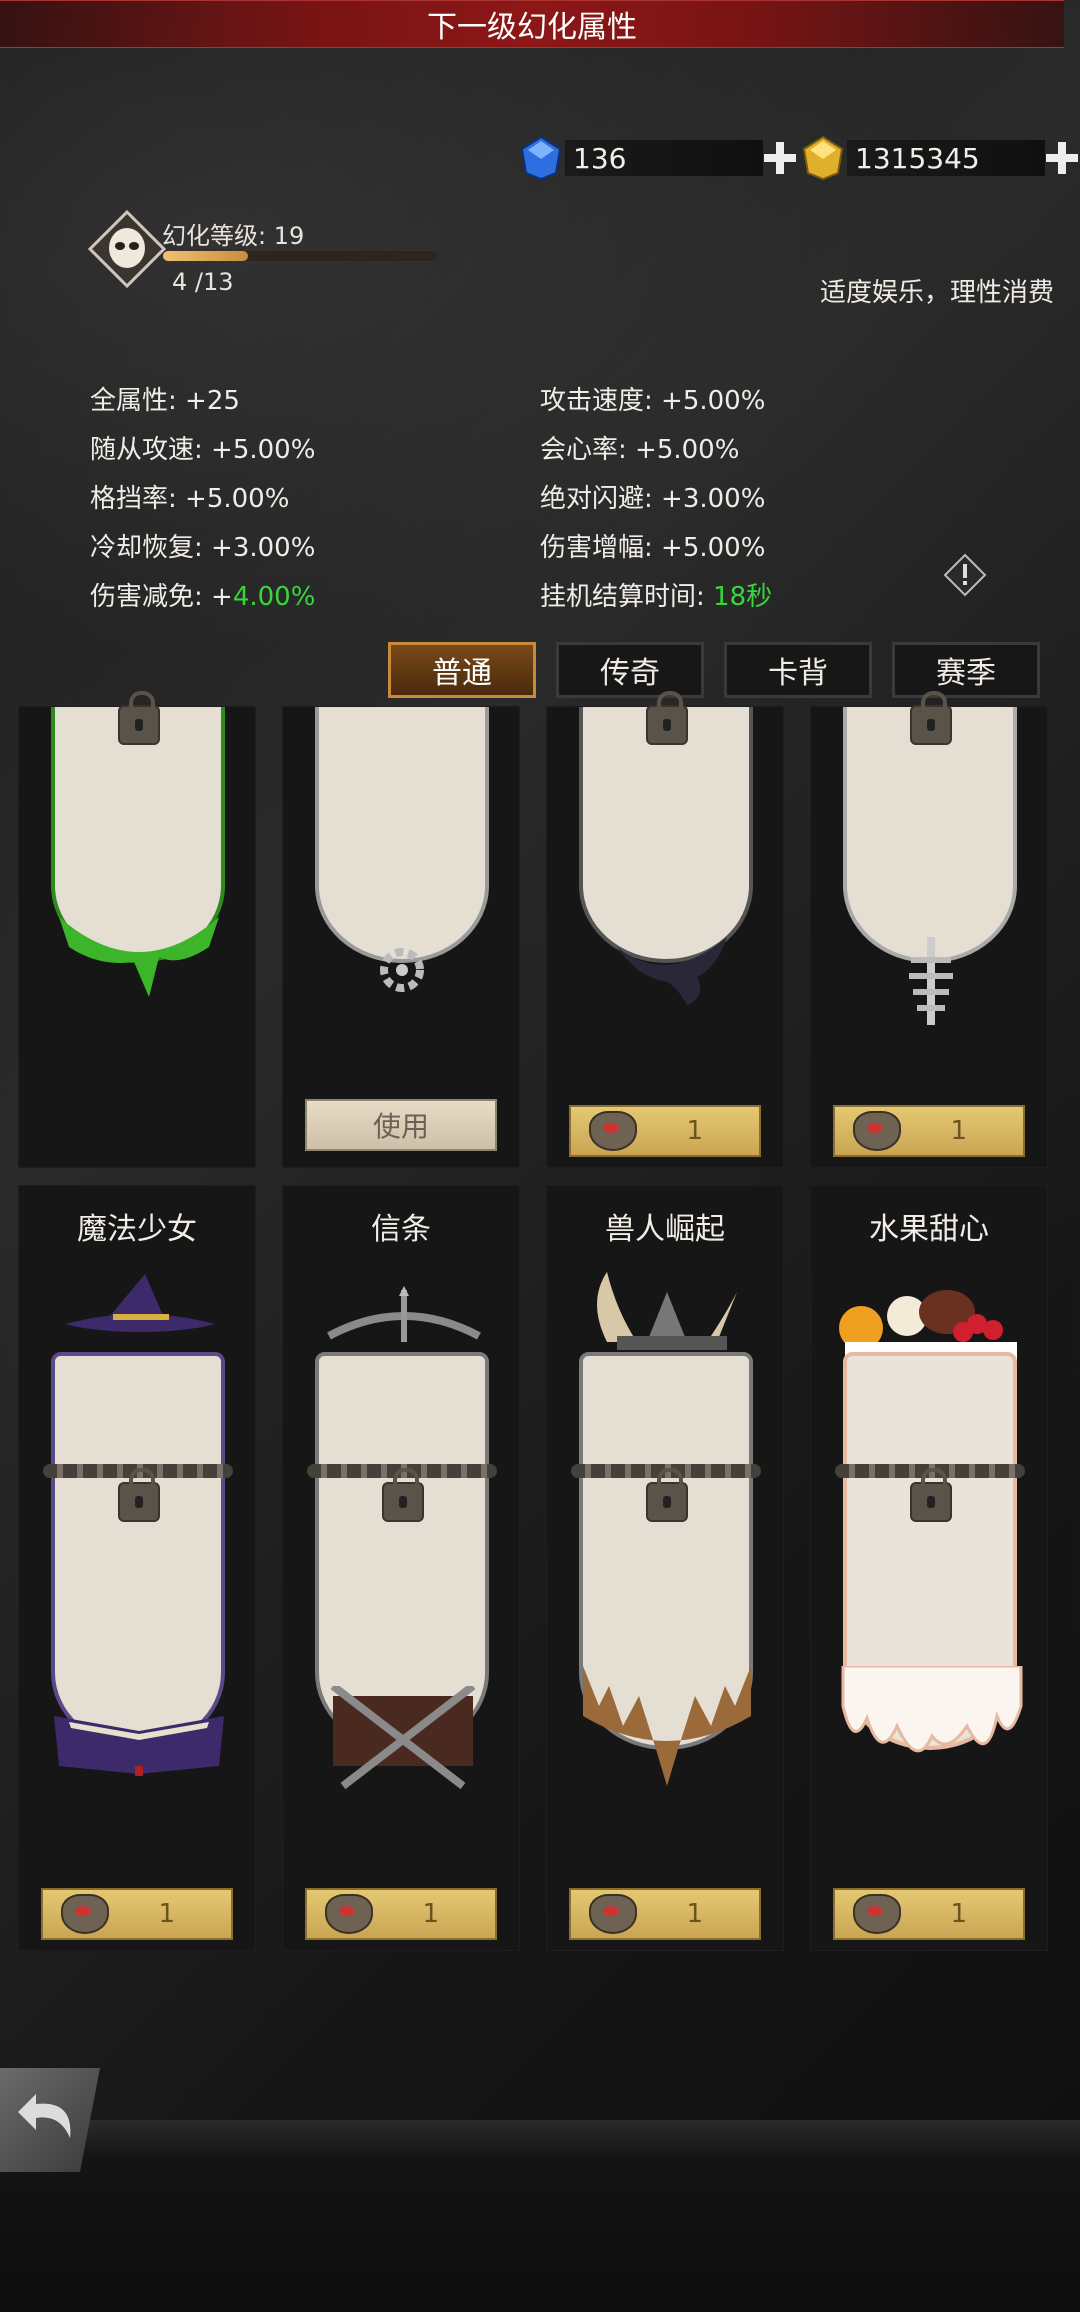 This screenshot has height=2312, width=1080. I want to click on stat-row: 挂机结算时间: 18秒, so click(656, 594).